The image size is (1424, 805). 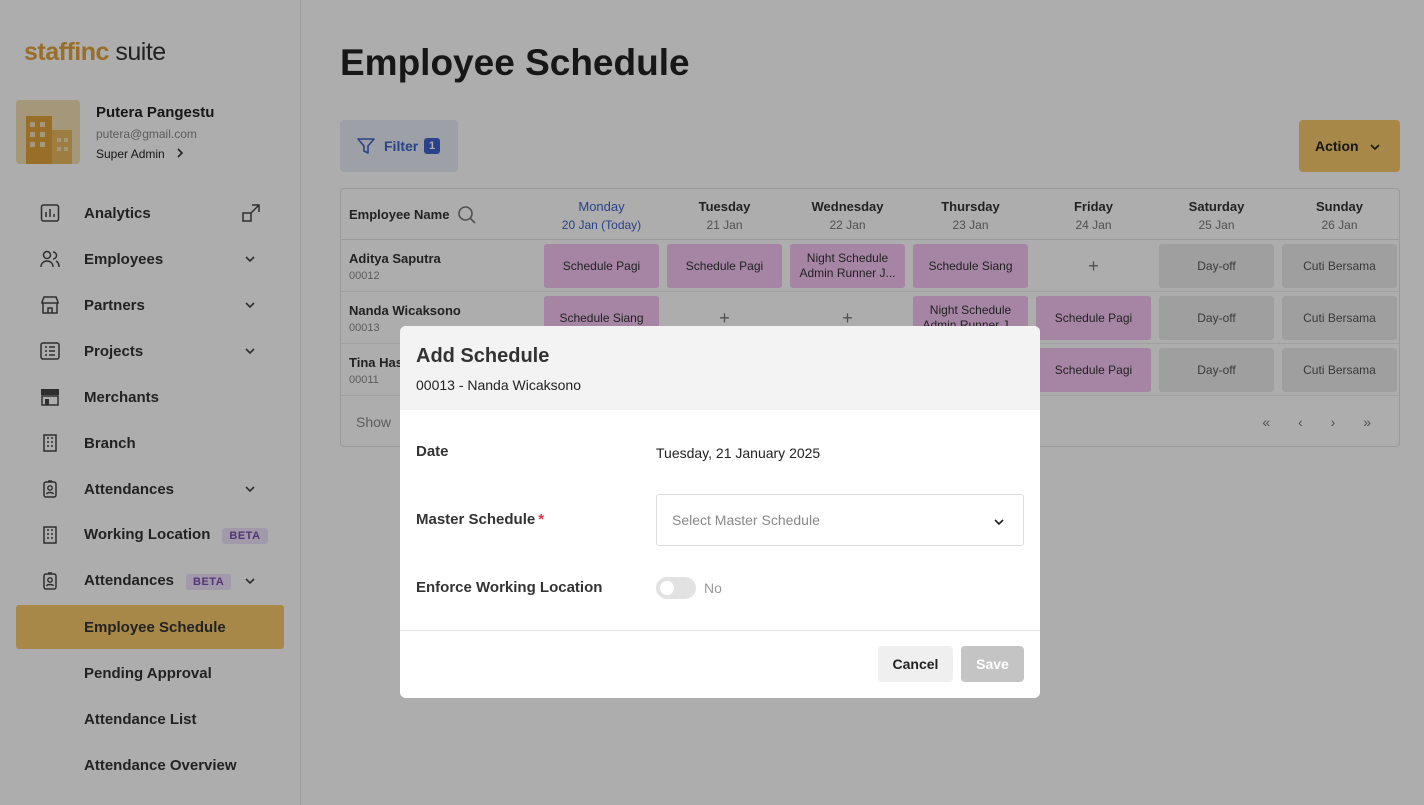 What do you see at coordinates (720, 630) in the screenshot?
I see `divider` at bounding box center [720, 630].